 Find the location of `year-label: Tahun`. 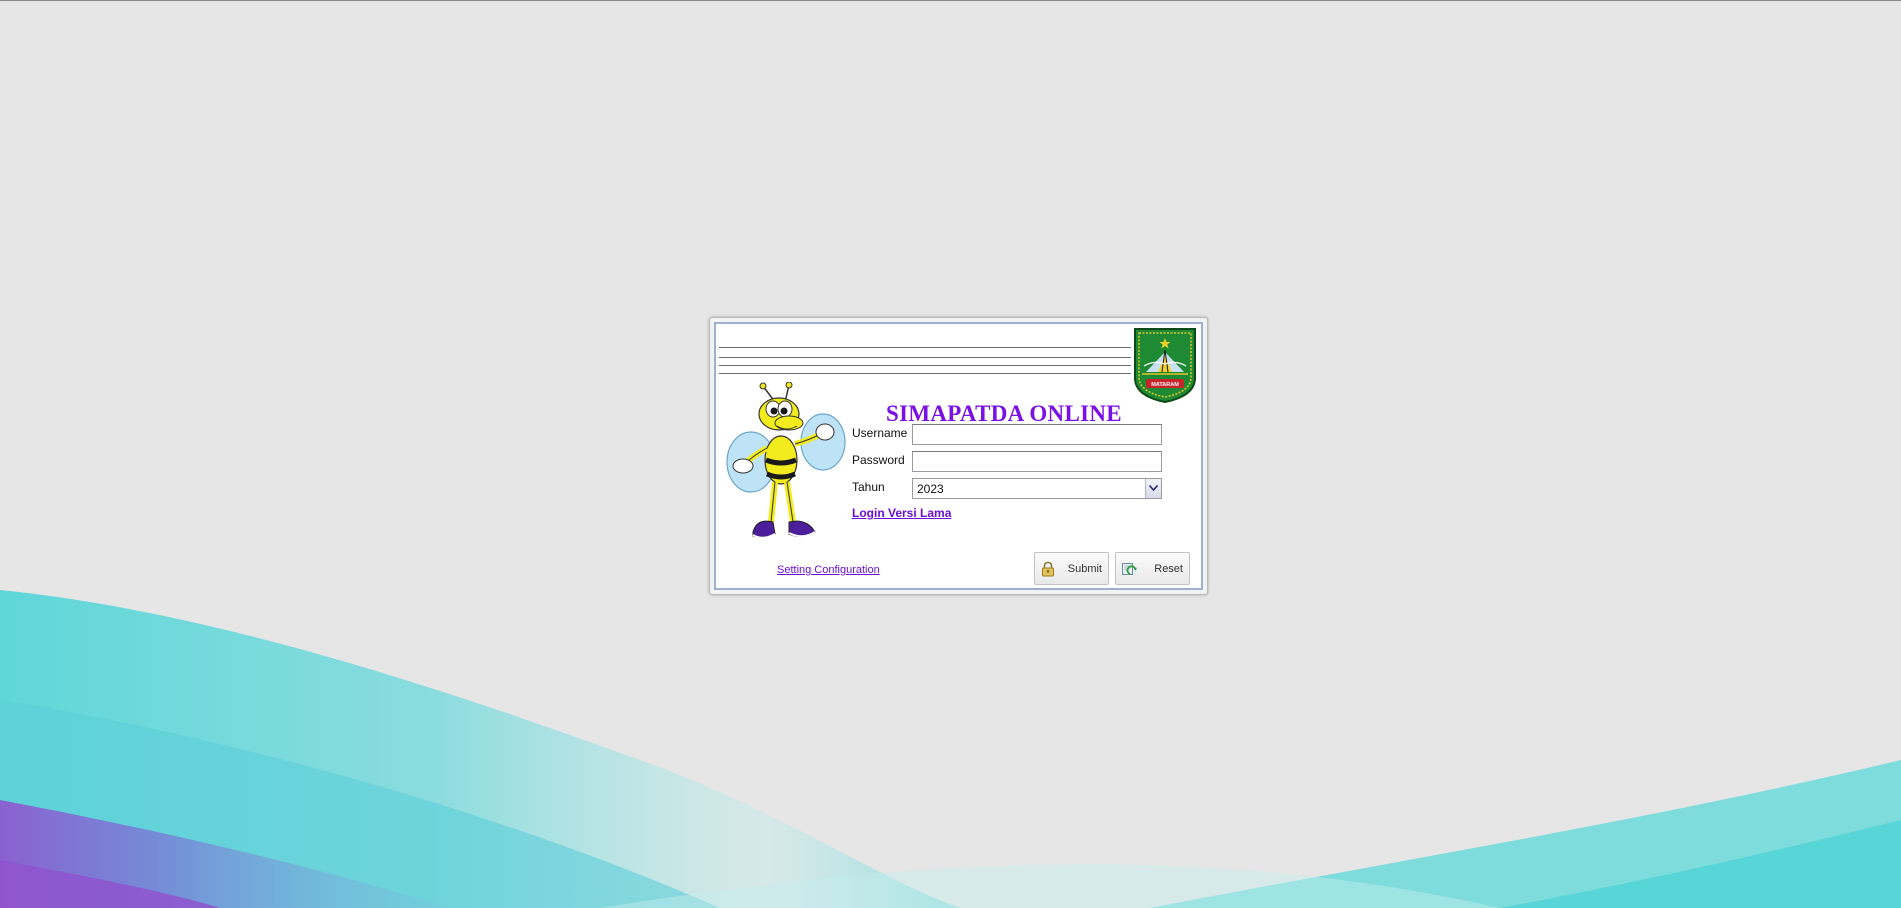

year-label: Tahun is located at coordinates (868, 487).